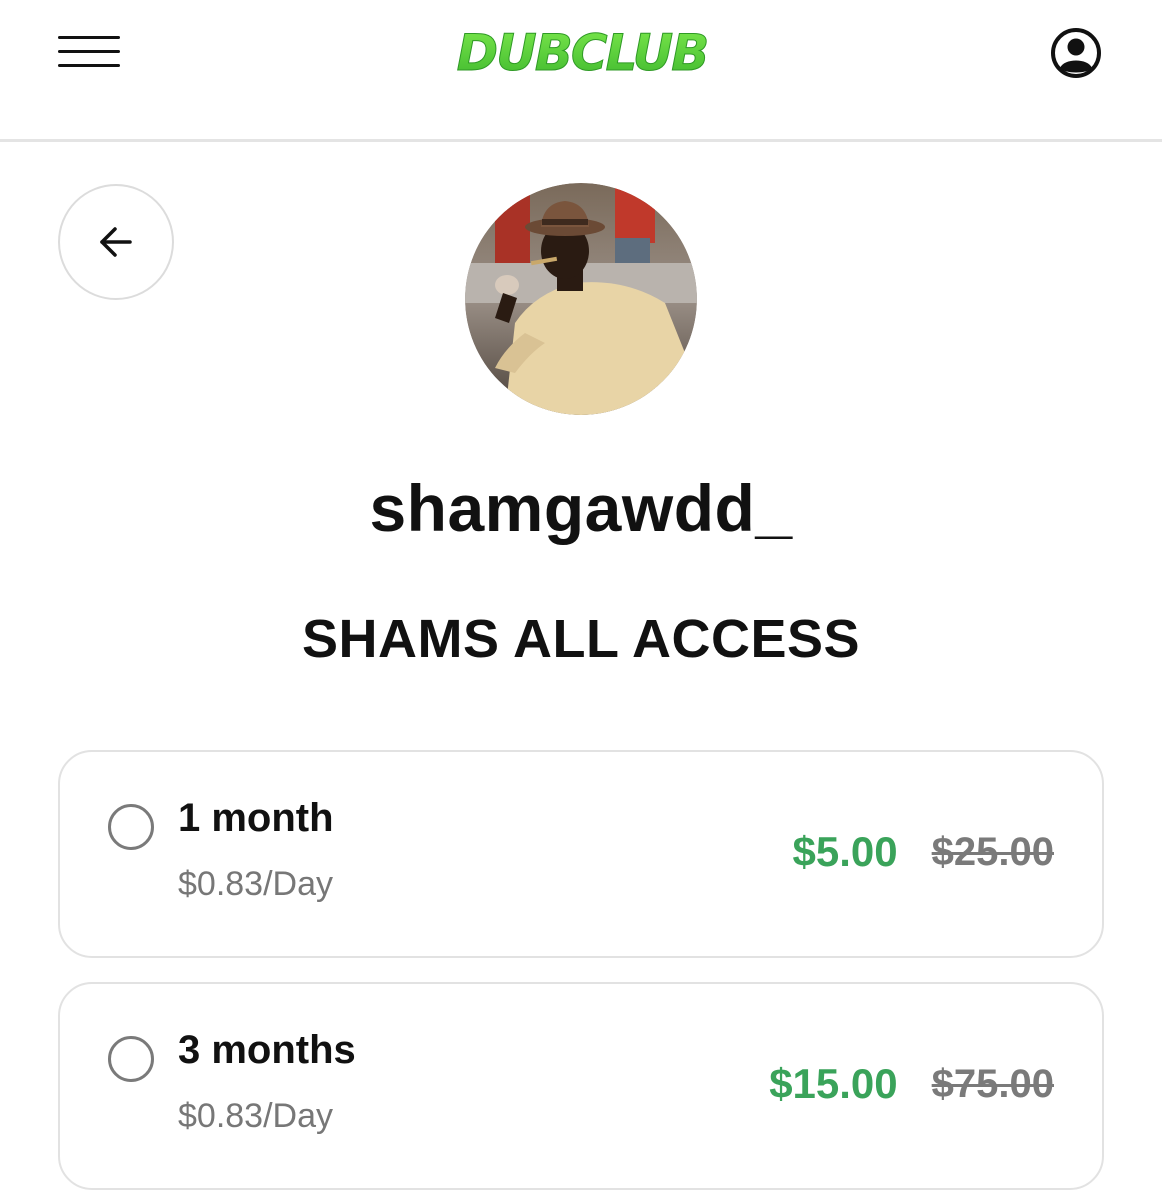  I want to click on price-row: $5.00 $25.00, so click(923, 852).